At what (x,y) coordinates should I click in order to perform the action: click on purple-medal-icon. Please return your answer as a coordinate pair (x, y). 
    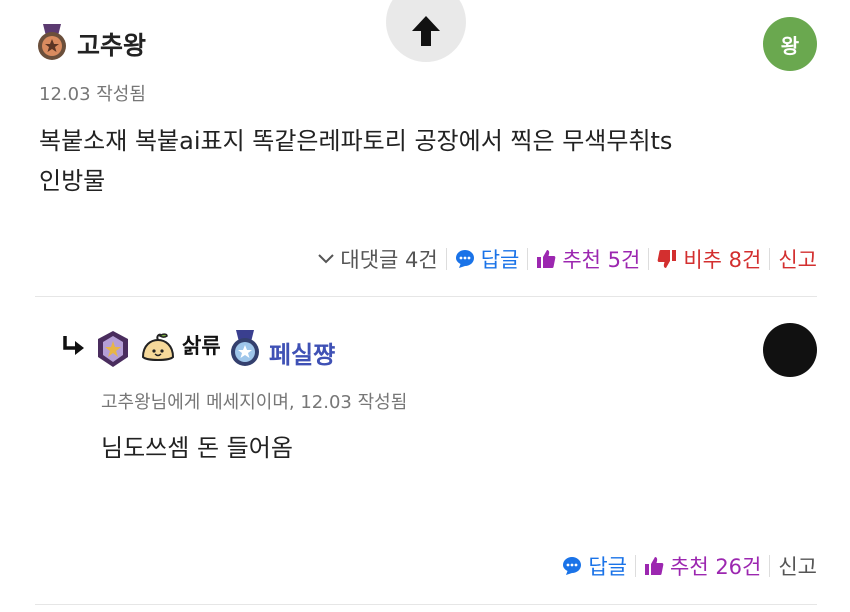
    Looking at the image, I should click on (113, 349).